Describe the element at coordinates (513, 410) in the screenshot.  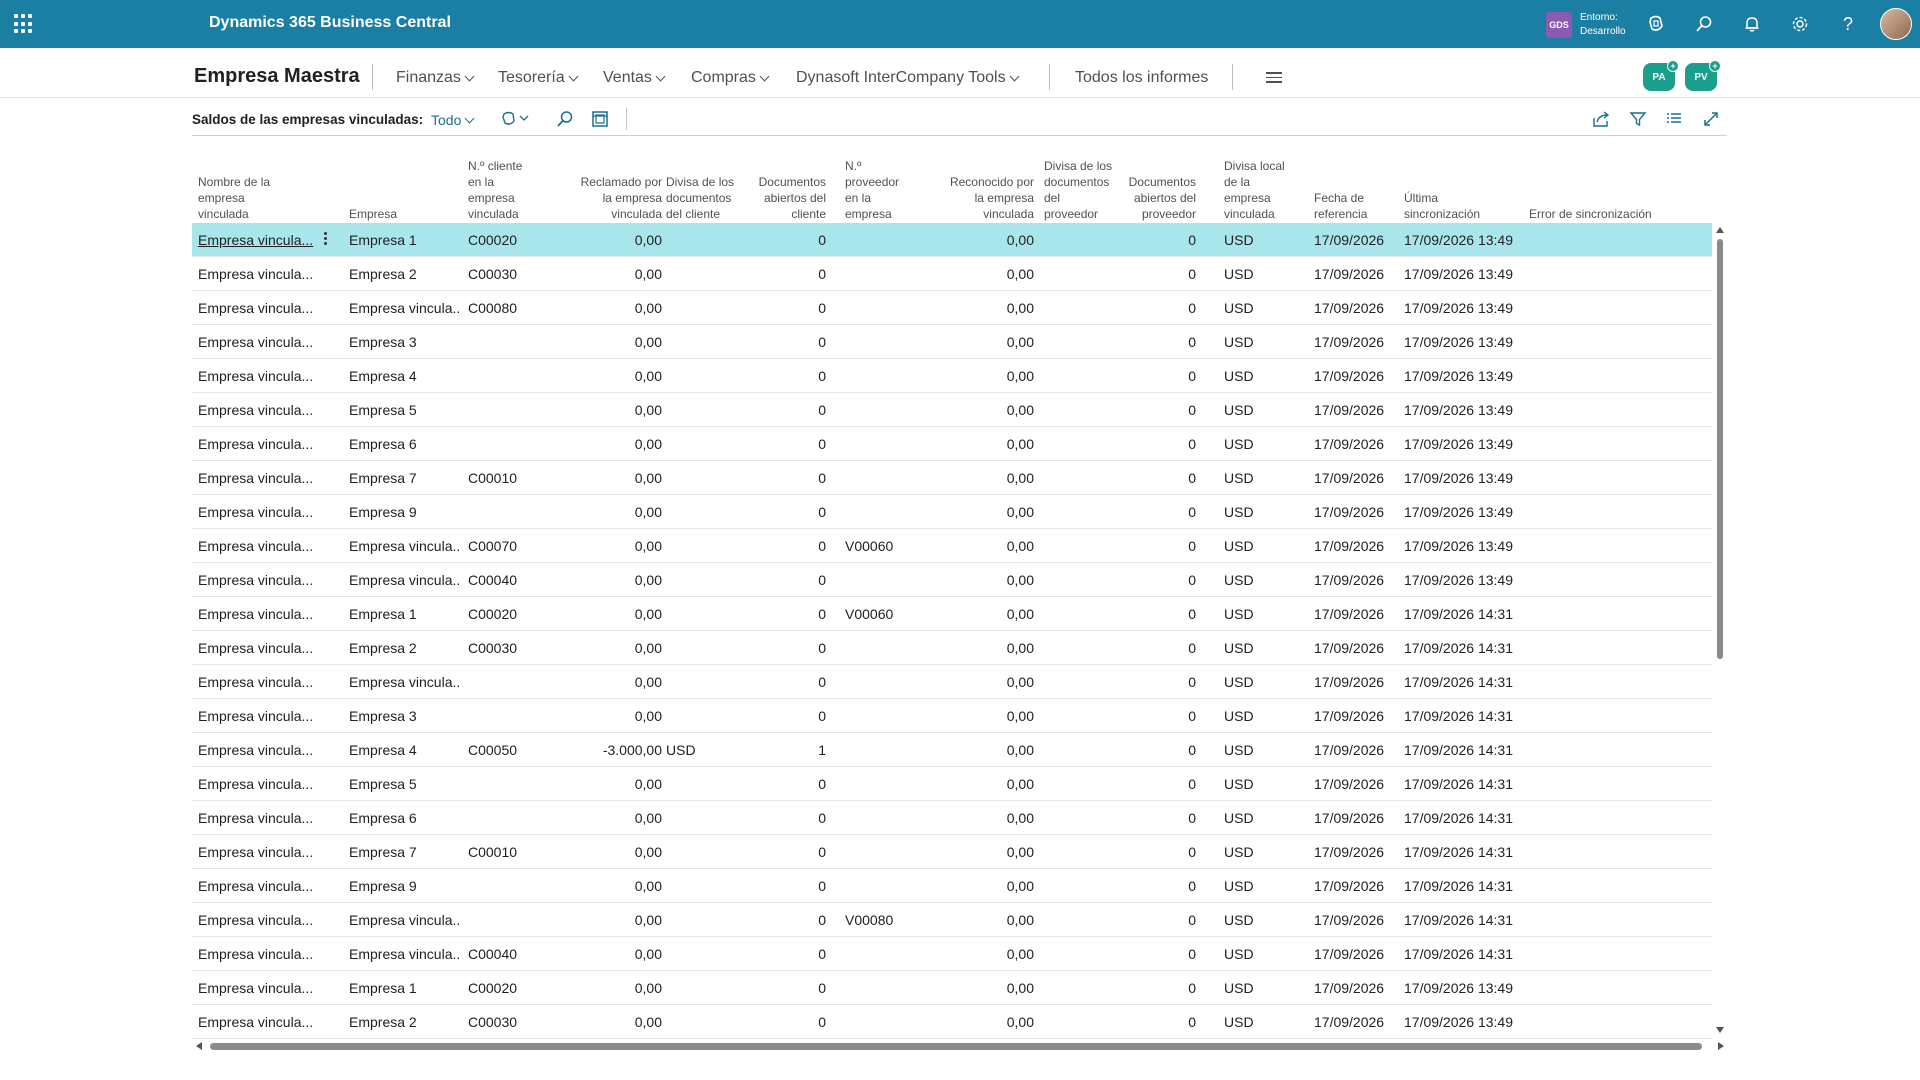
I see `col-customer-no` at that location.